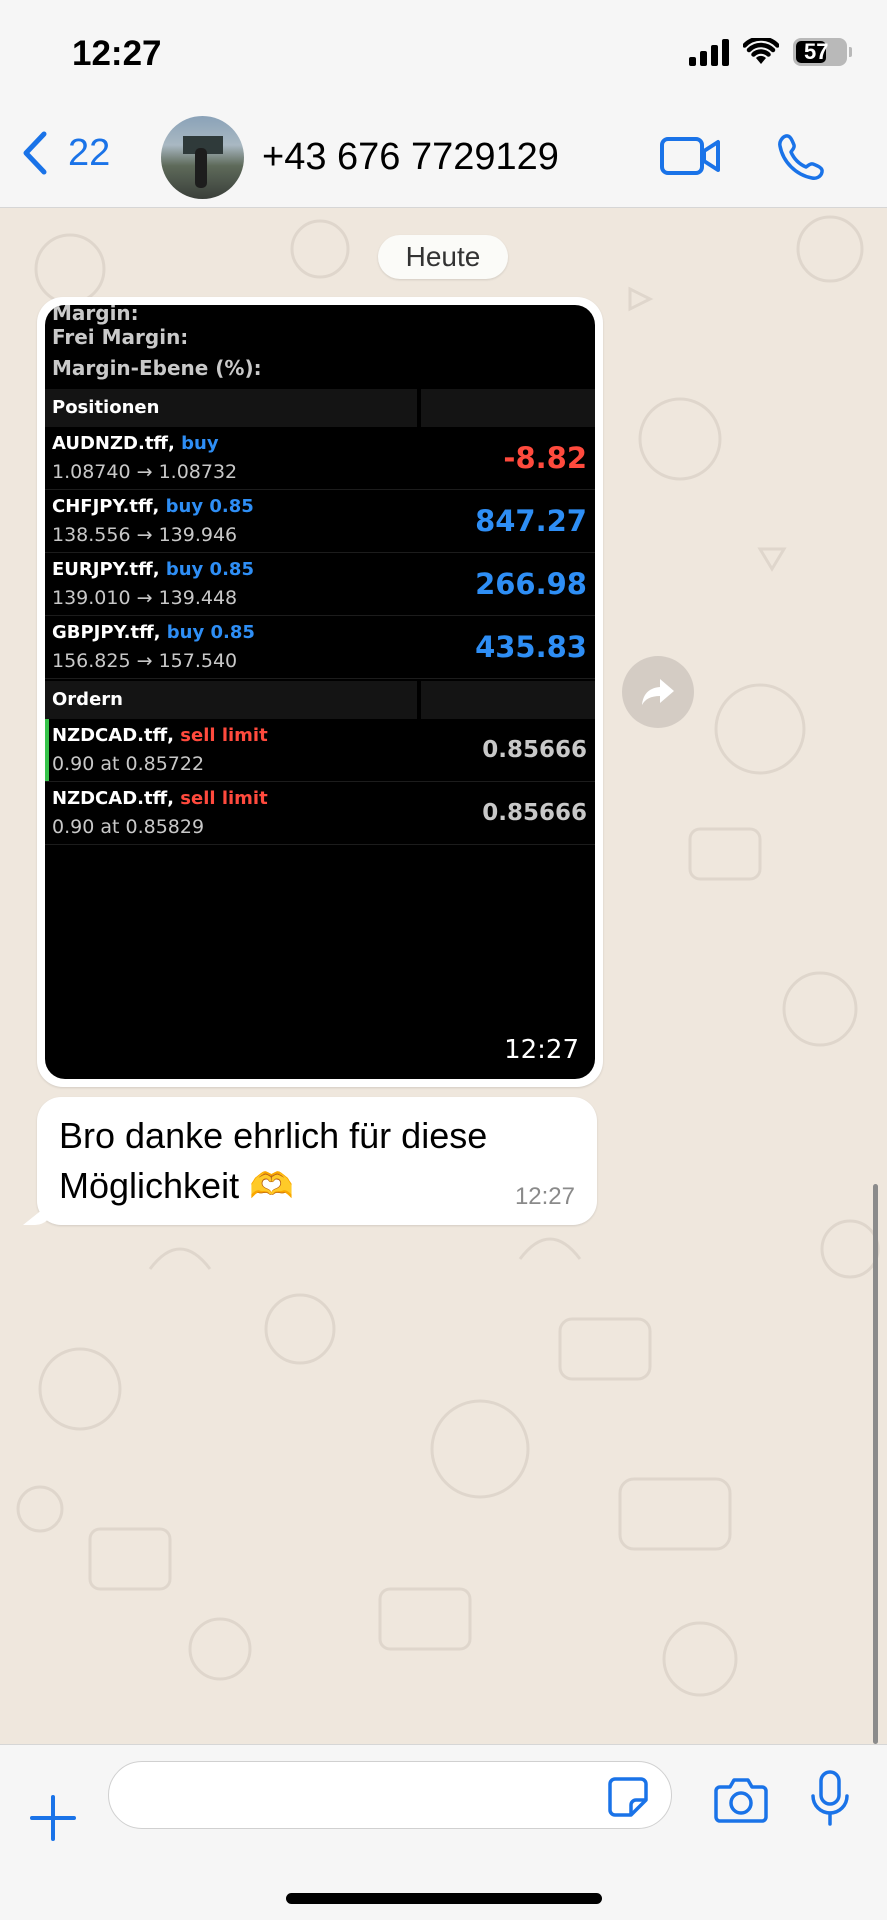 The height and width of the screenshot is (1920, 887). I want to click on message-input, so click(349, 1794).